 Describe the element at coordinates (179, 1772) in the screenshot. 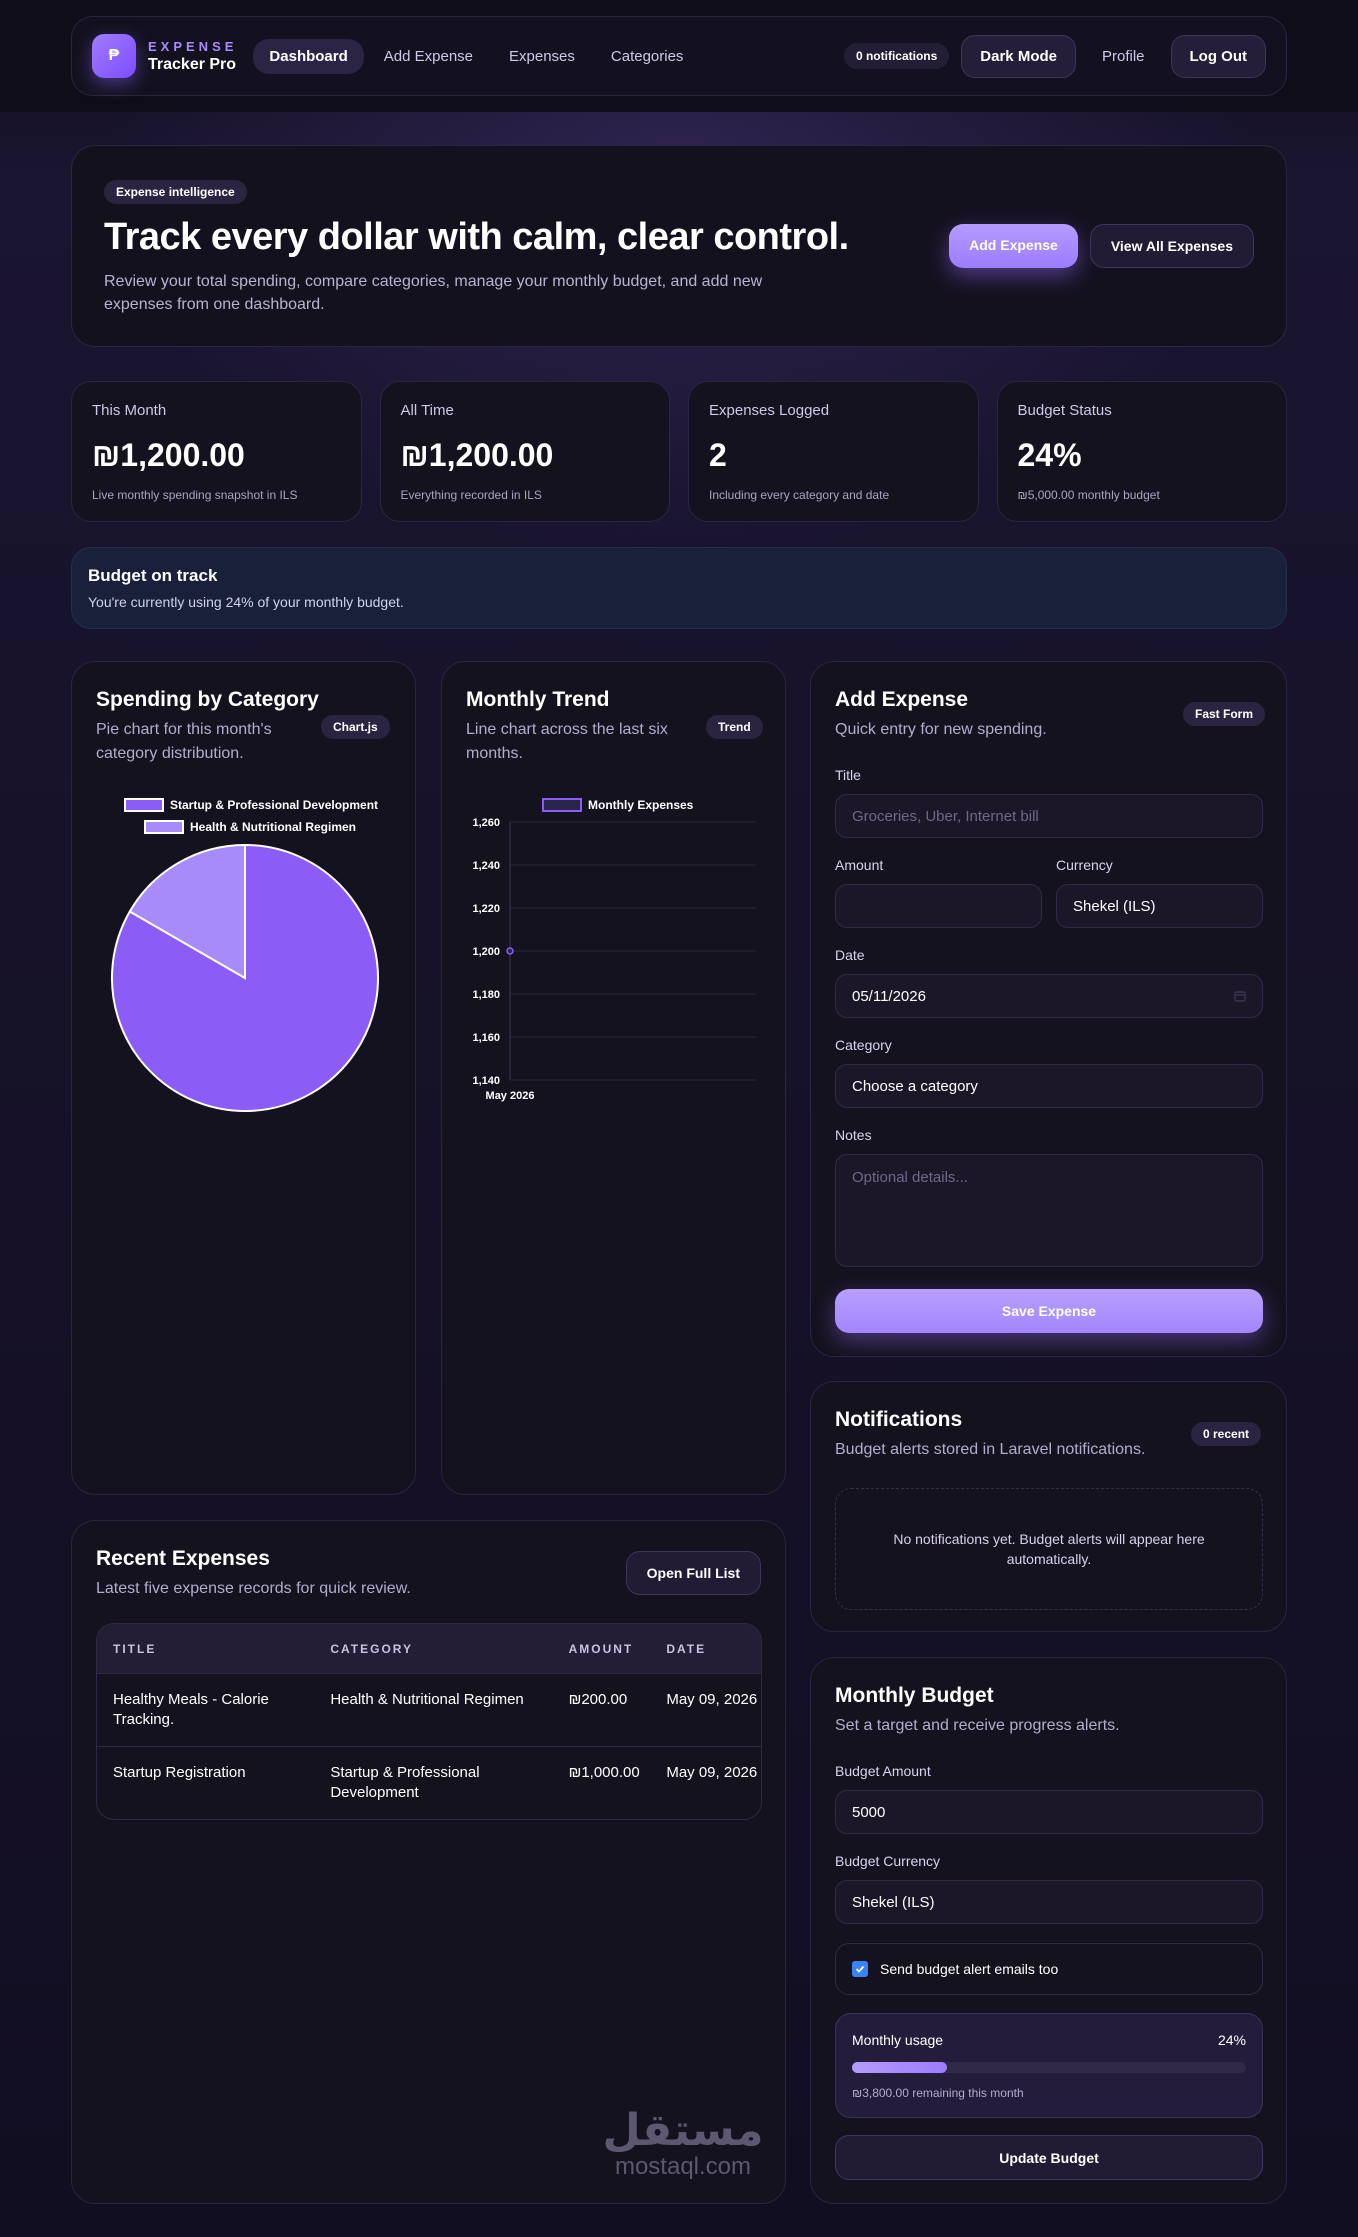

I see `cell-title: Startup Registration` at that location.